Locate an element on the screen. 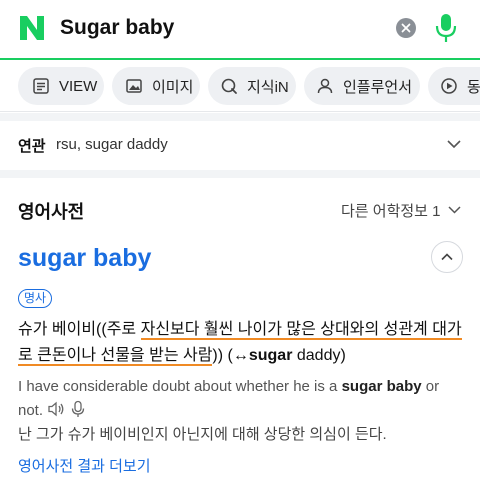 This screenshot has width=480, height=492. tab-label: 동영 is located at coordinates (473, 87).